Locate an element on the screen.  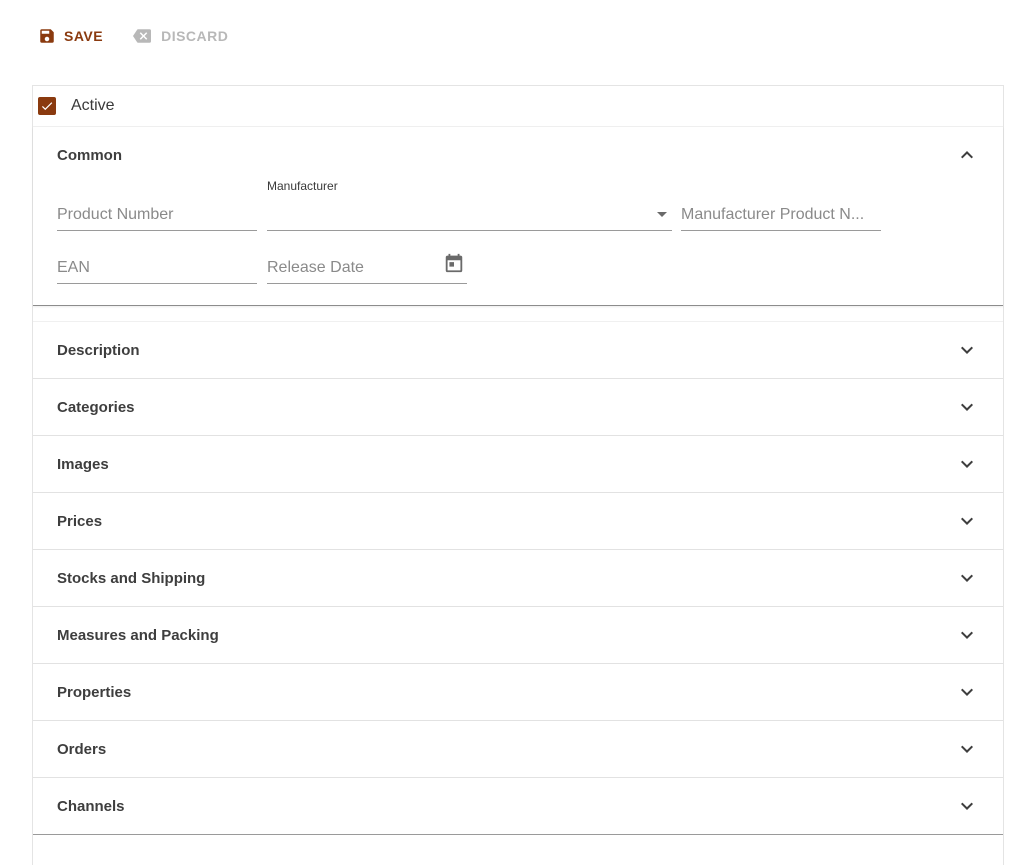
discard-label: DISCARD is located at coordinates (195, 36).